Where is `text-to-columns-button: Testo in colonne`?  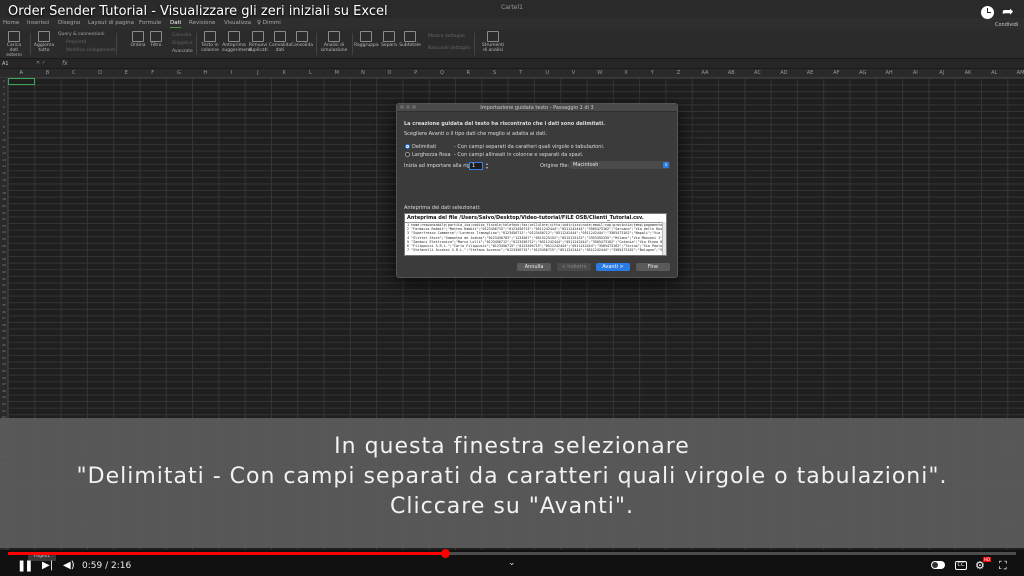
text-to-columns-button: Testo in colonne is located at coordinates (210, 42).